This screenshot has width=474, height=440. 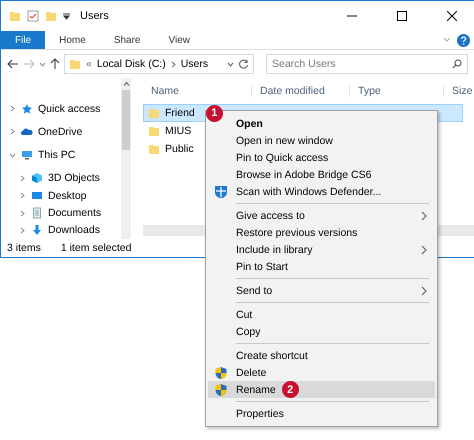 What do you see at coordinates (24, 248) in the screenshot?
I see `item-count: 3 items` at bounding box center [24, 248].